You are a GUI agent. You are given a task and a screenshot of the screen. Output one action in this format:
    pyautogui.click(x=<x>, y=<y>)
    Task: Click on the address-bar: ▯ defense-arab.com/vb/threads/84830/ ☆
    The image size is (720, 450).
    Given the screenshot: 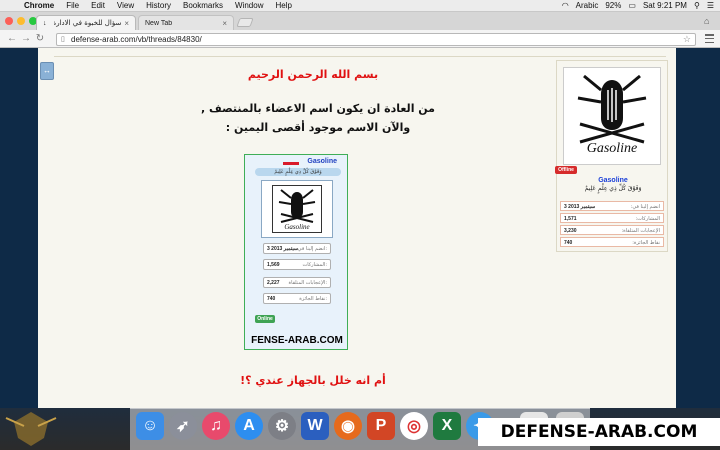 What is the action you would take?
    pyautogui.click(x=376, y=39)
    